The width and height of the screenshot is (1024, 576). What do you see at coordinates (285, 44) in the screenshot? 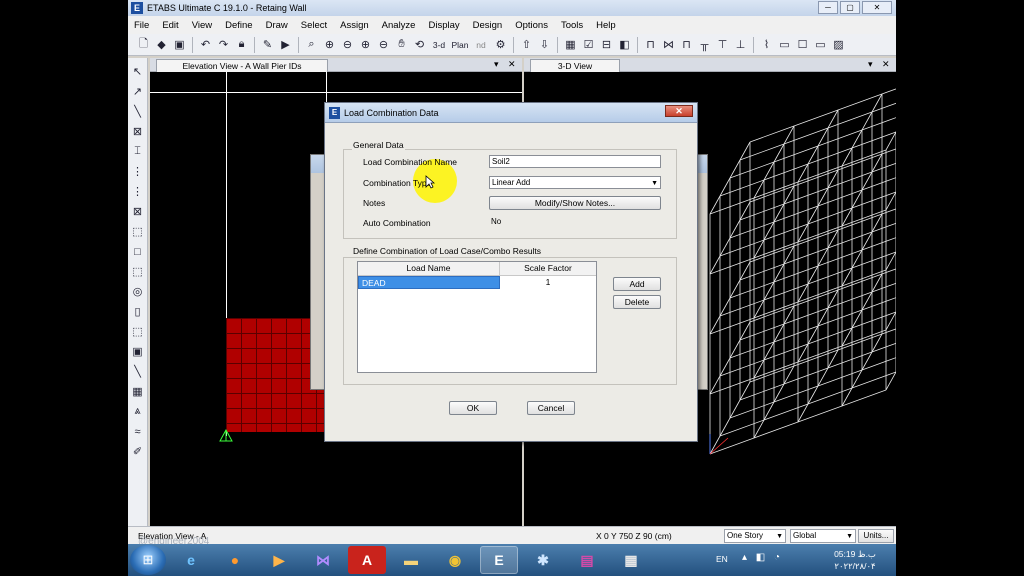
I see `run-analysis-icon: ▶` at bounding box center [285, 44].